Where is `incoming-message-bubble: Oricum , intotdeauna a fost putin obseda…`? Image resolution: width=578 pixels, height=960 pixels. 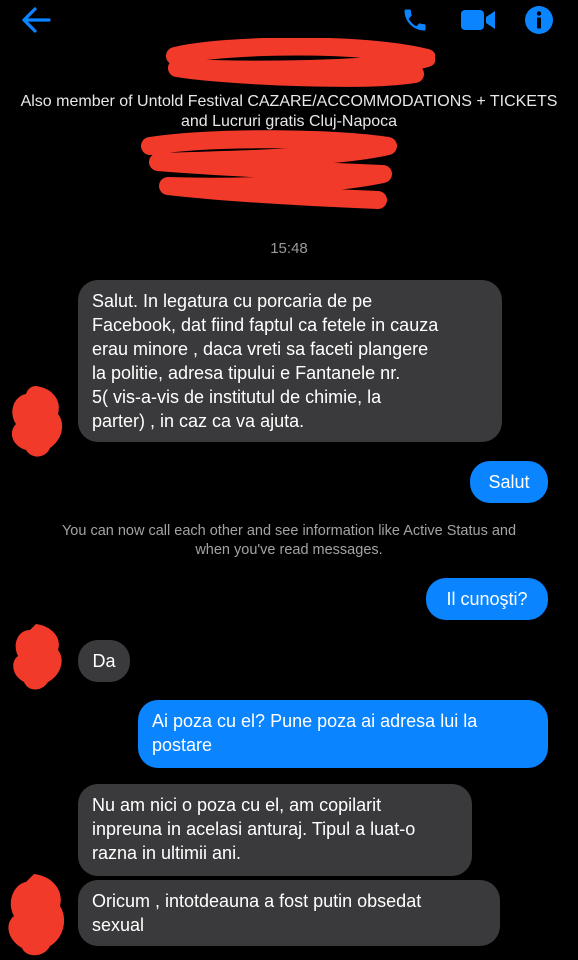
incoming-message-bubble: Oricum , intotdeauna a fost putin obseda… is located at coordinates (289, 913).